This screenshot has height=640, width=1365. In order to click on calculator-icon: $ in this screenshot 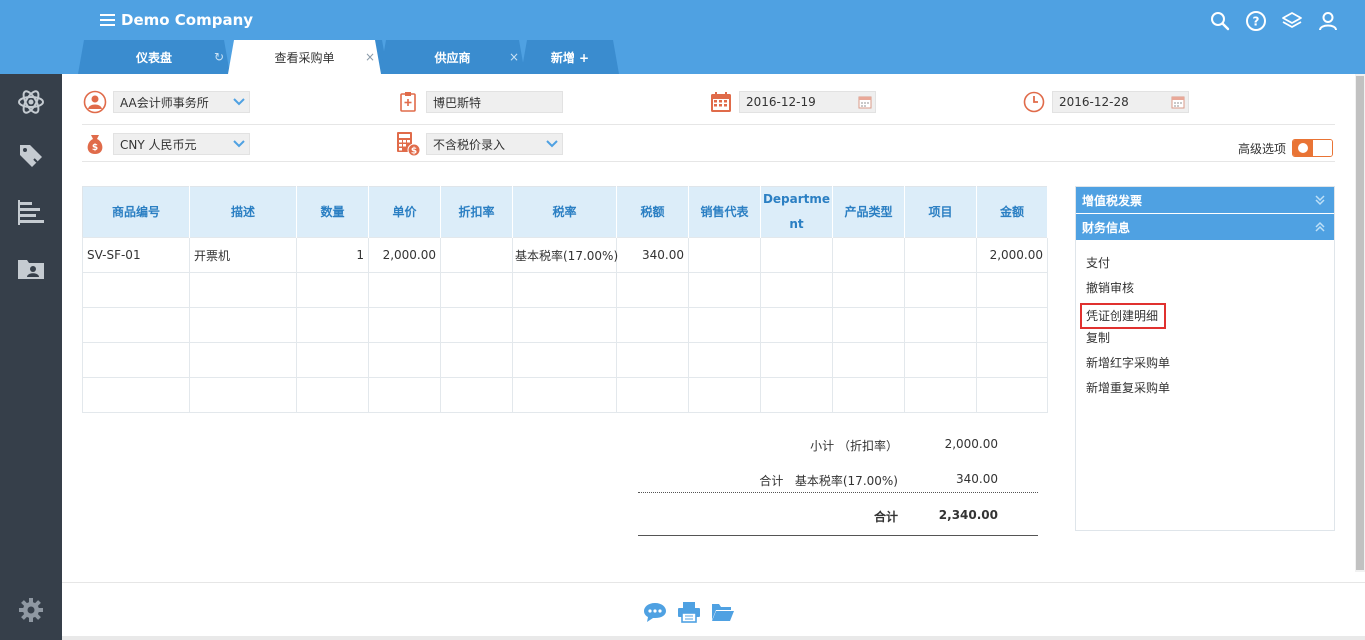, I will do `click(408, 144)`.